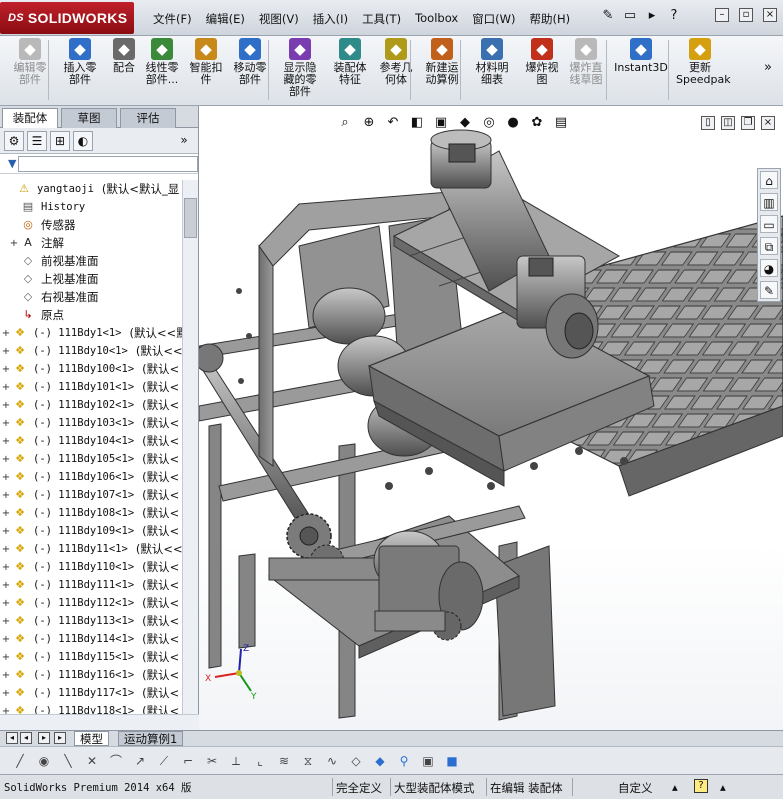 The width and height of the screenshot is (783, 799). What do you see at coordinates (381, 19) in the screenshot?
I see `menu-item-4: 工具(T)` at bounding box center [381, 19].